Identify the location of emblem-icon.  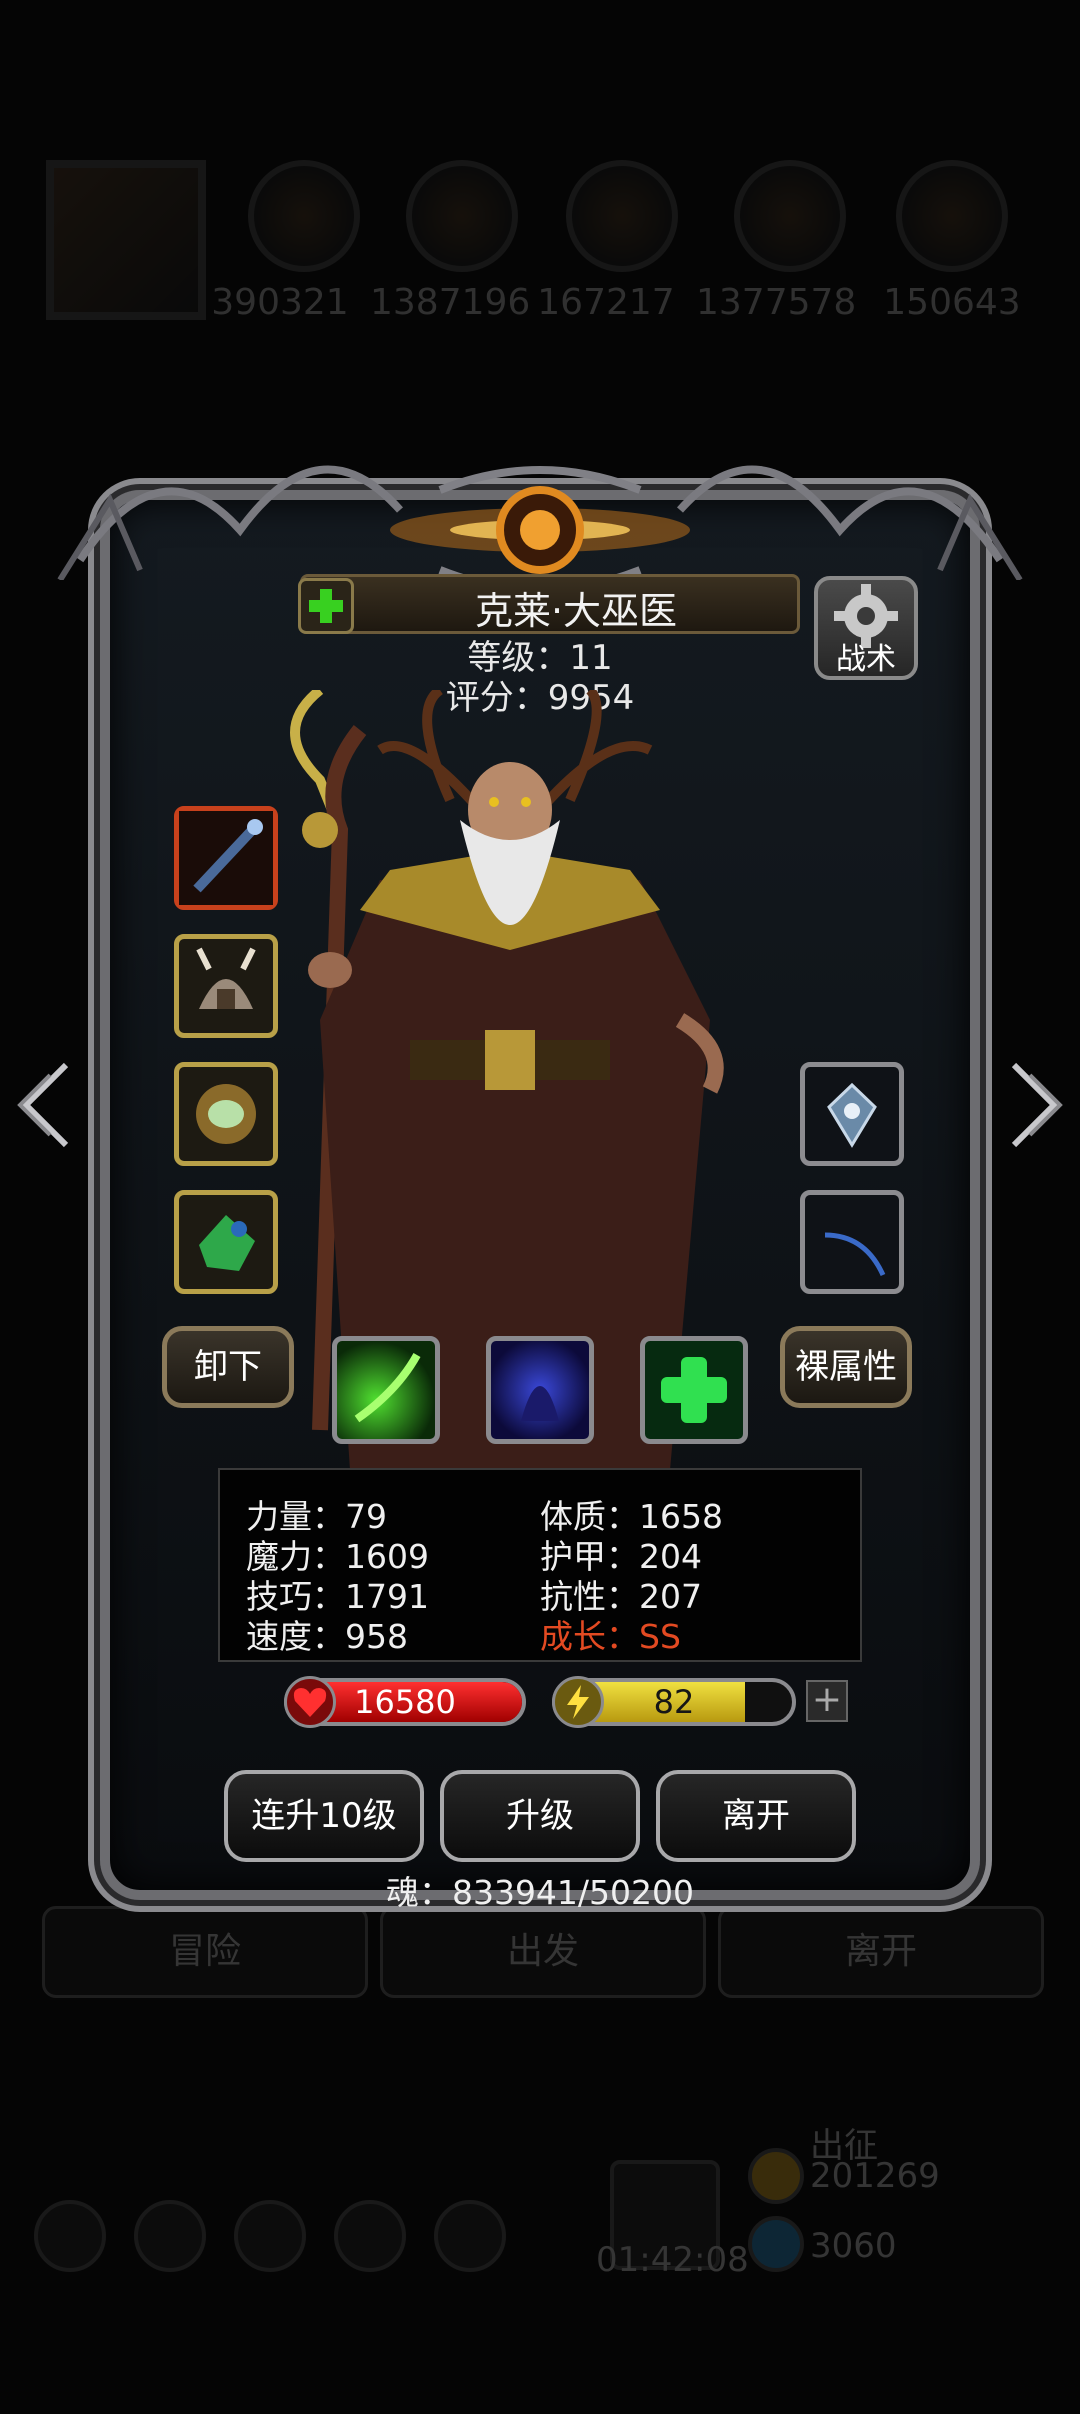
(852, 1115).